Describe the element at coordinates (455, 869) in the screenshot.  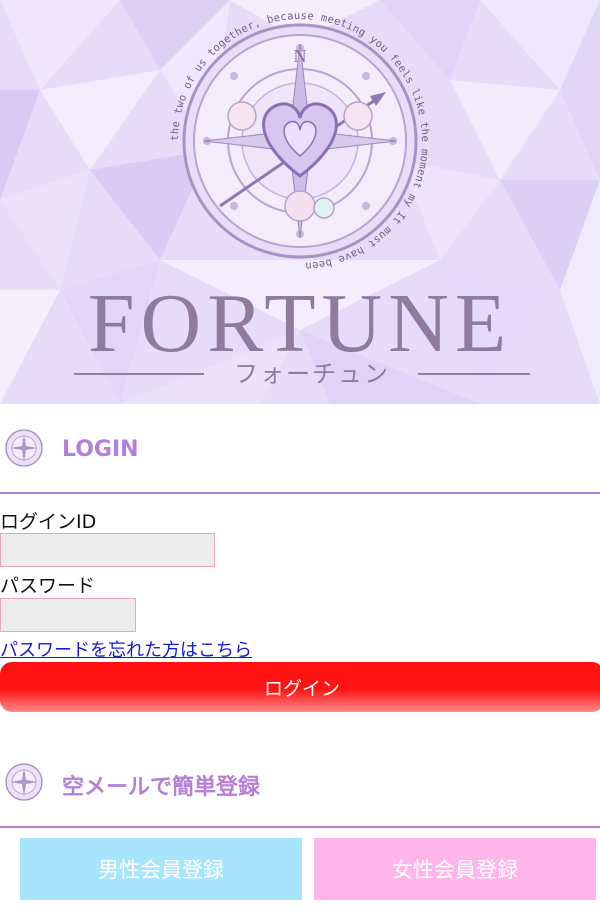
I see `female-register-button: 女性会員登録` at that location.